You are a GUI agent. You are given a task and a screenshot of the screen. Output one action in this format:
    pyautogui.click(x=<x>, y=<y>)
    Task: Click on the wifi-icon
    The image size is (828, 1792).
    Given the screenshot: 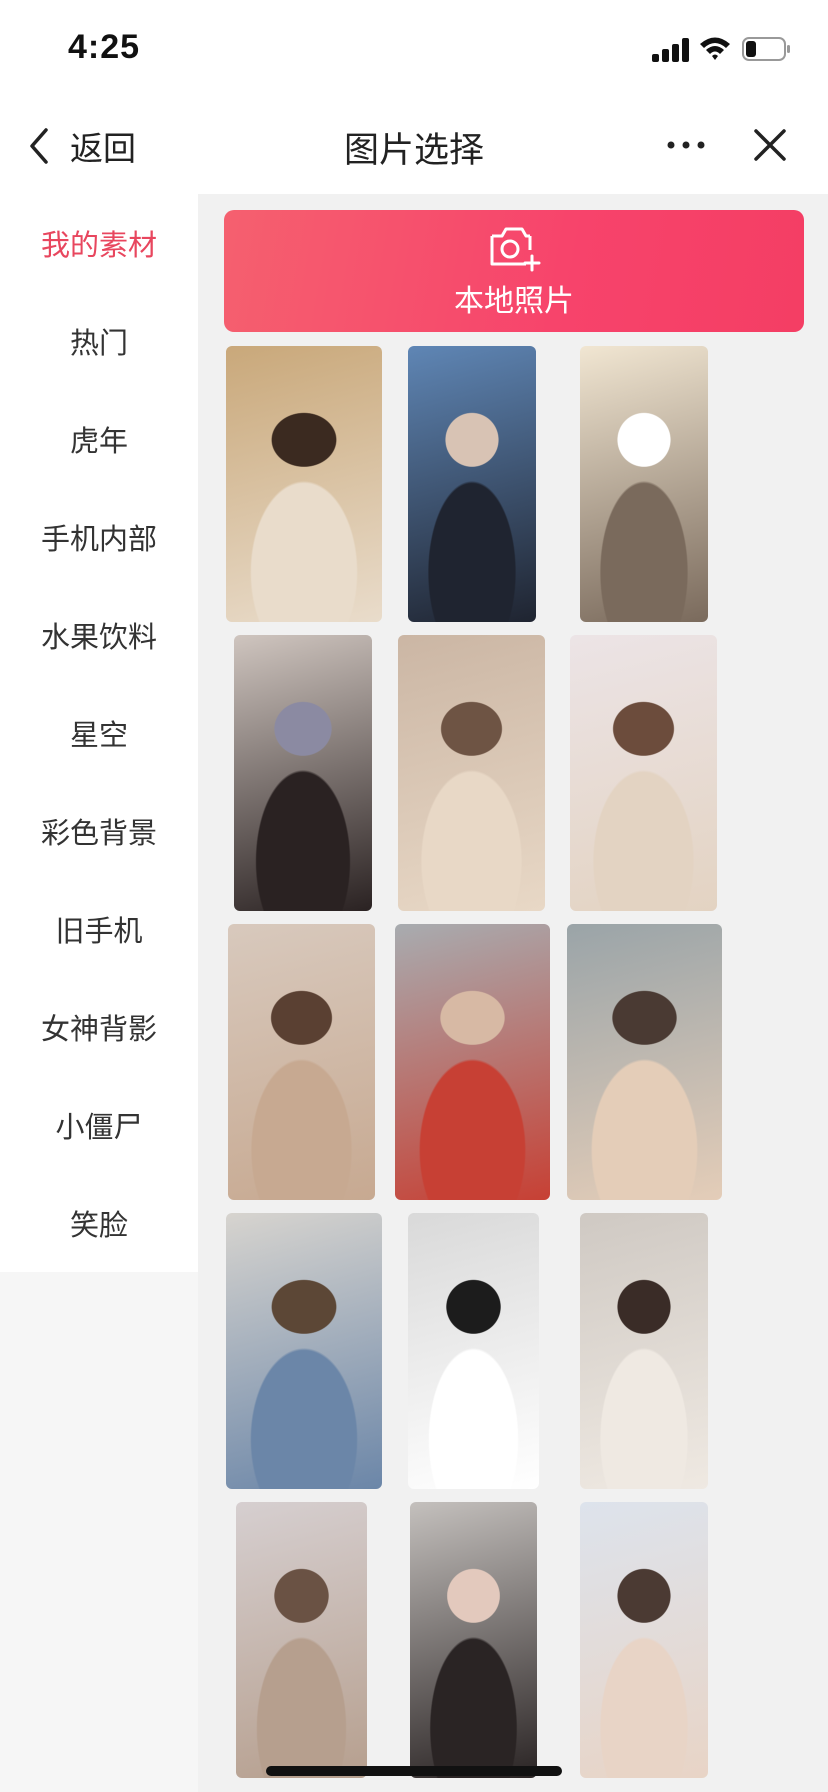 What is the action you would take?
    pyautogui.click(x=715, y=48)
    